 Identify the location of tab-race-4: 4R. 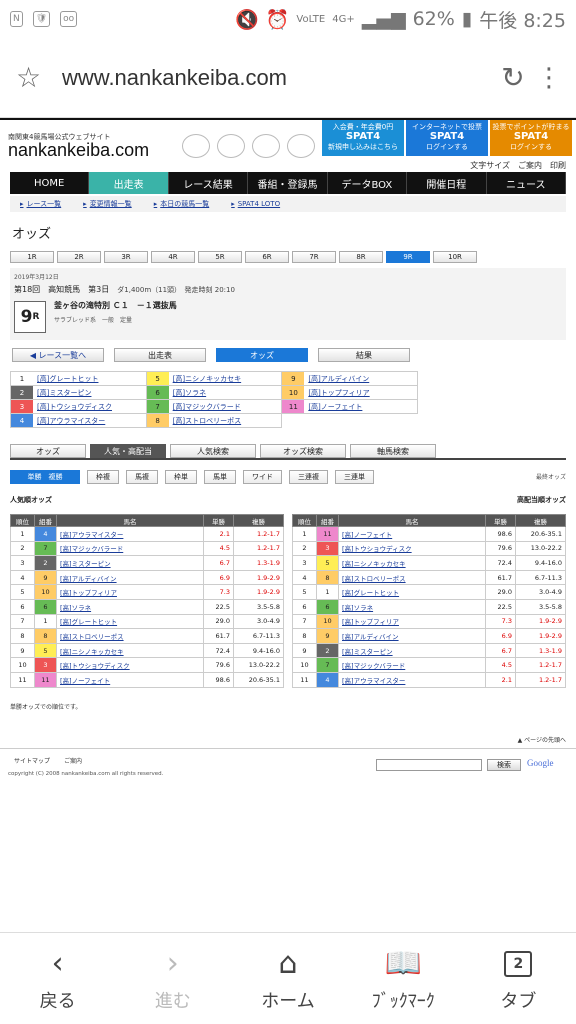
(173, 257).